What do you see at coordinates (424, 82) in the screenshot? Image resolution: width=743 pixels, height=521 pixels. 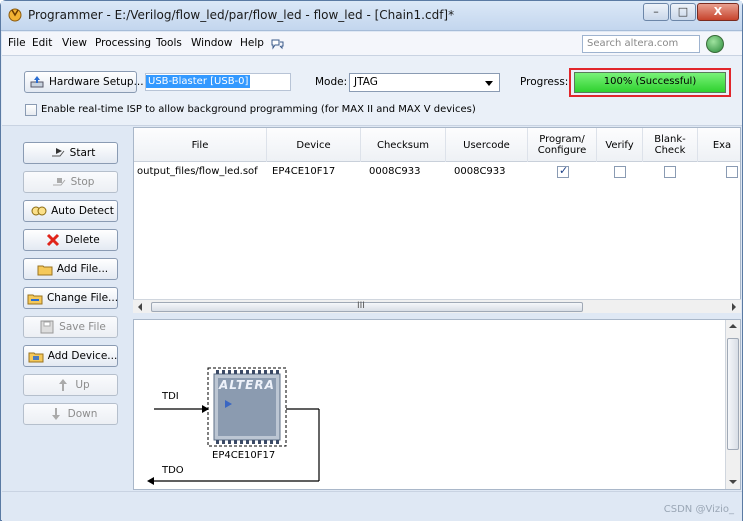 I see `mode-select: JTAG` at bounding box center [424, 82].